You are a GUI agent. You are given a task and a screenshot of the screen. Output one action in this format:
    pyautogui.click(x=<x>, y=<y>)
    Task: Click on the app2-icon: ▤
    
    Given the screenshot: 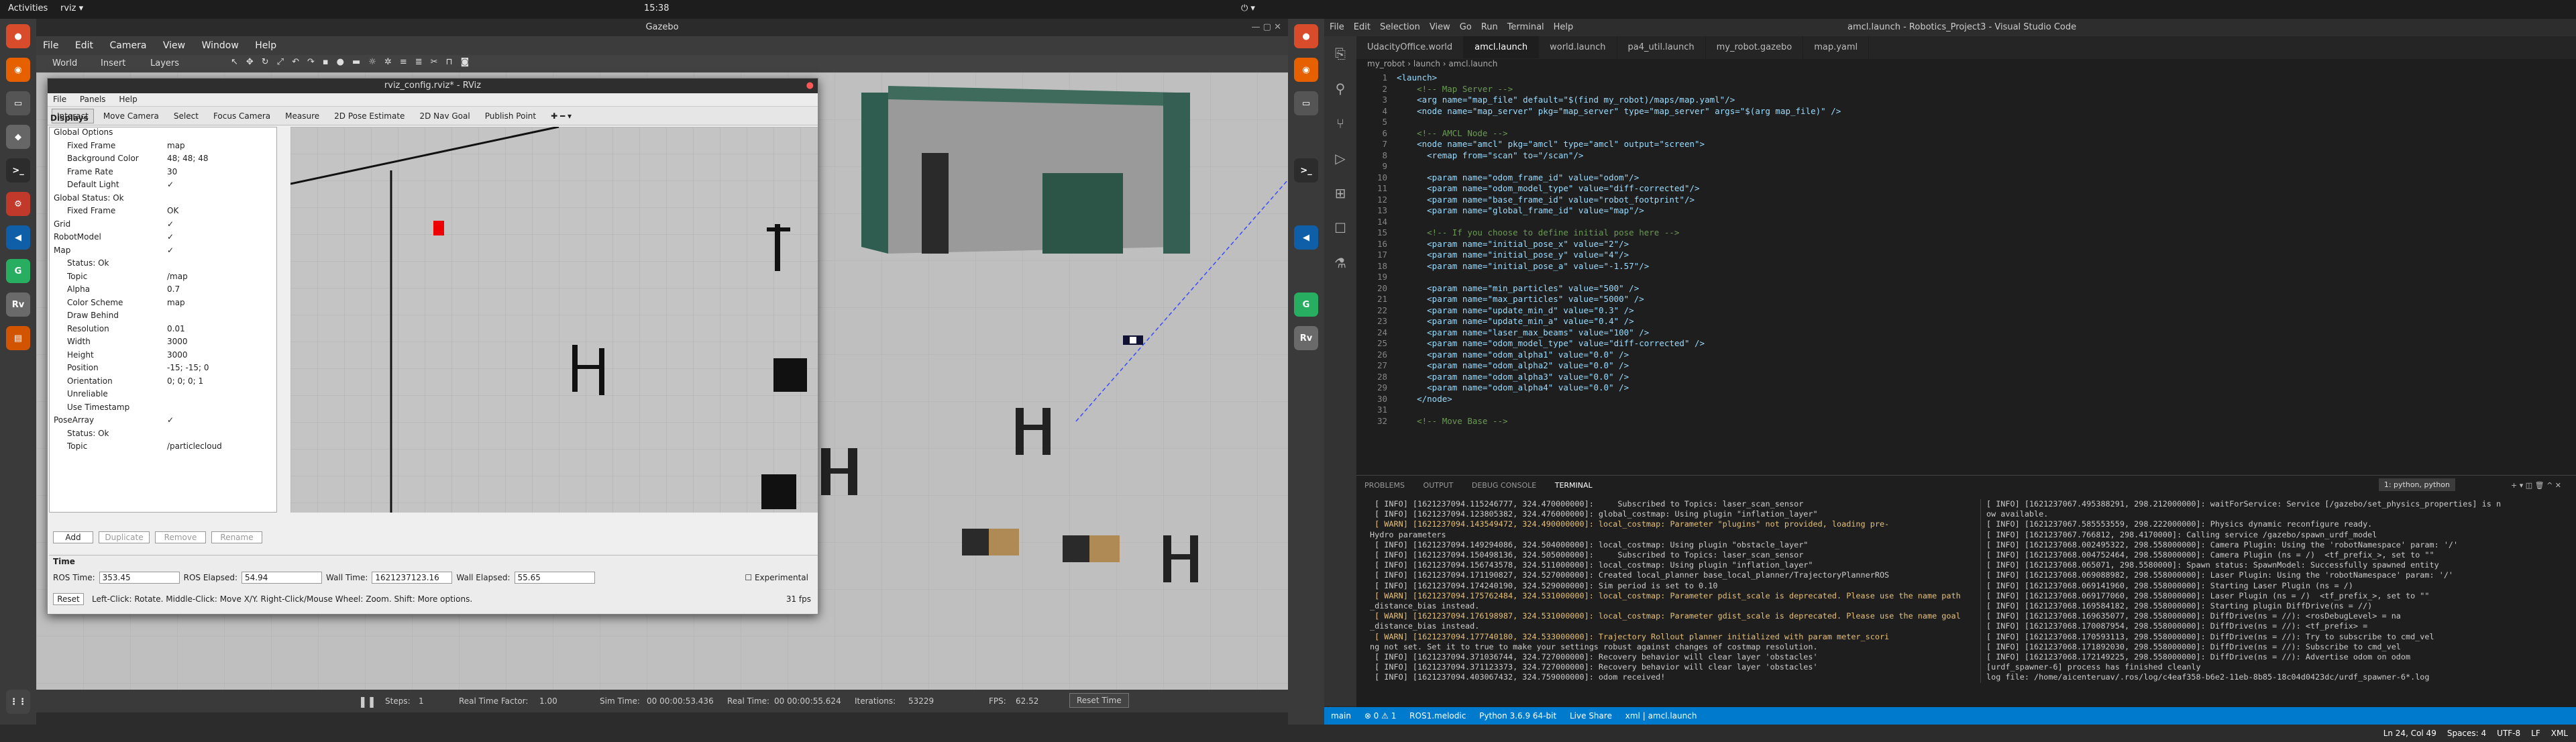 What is the action you would take?
    pyautogui.click(x=18, y=338)
    